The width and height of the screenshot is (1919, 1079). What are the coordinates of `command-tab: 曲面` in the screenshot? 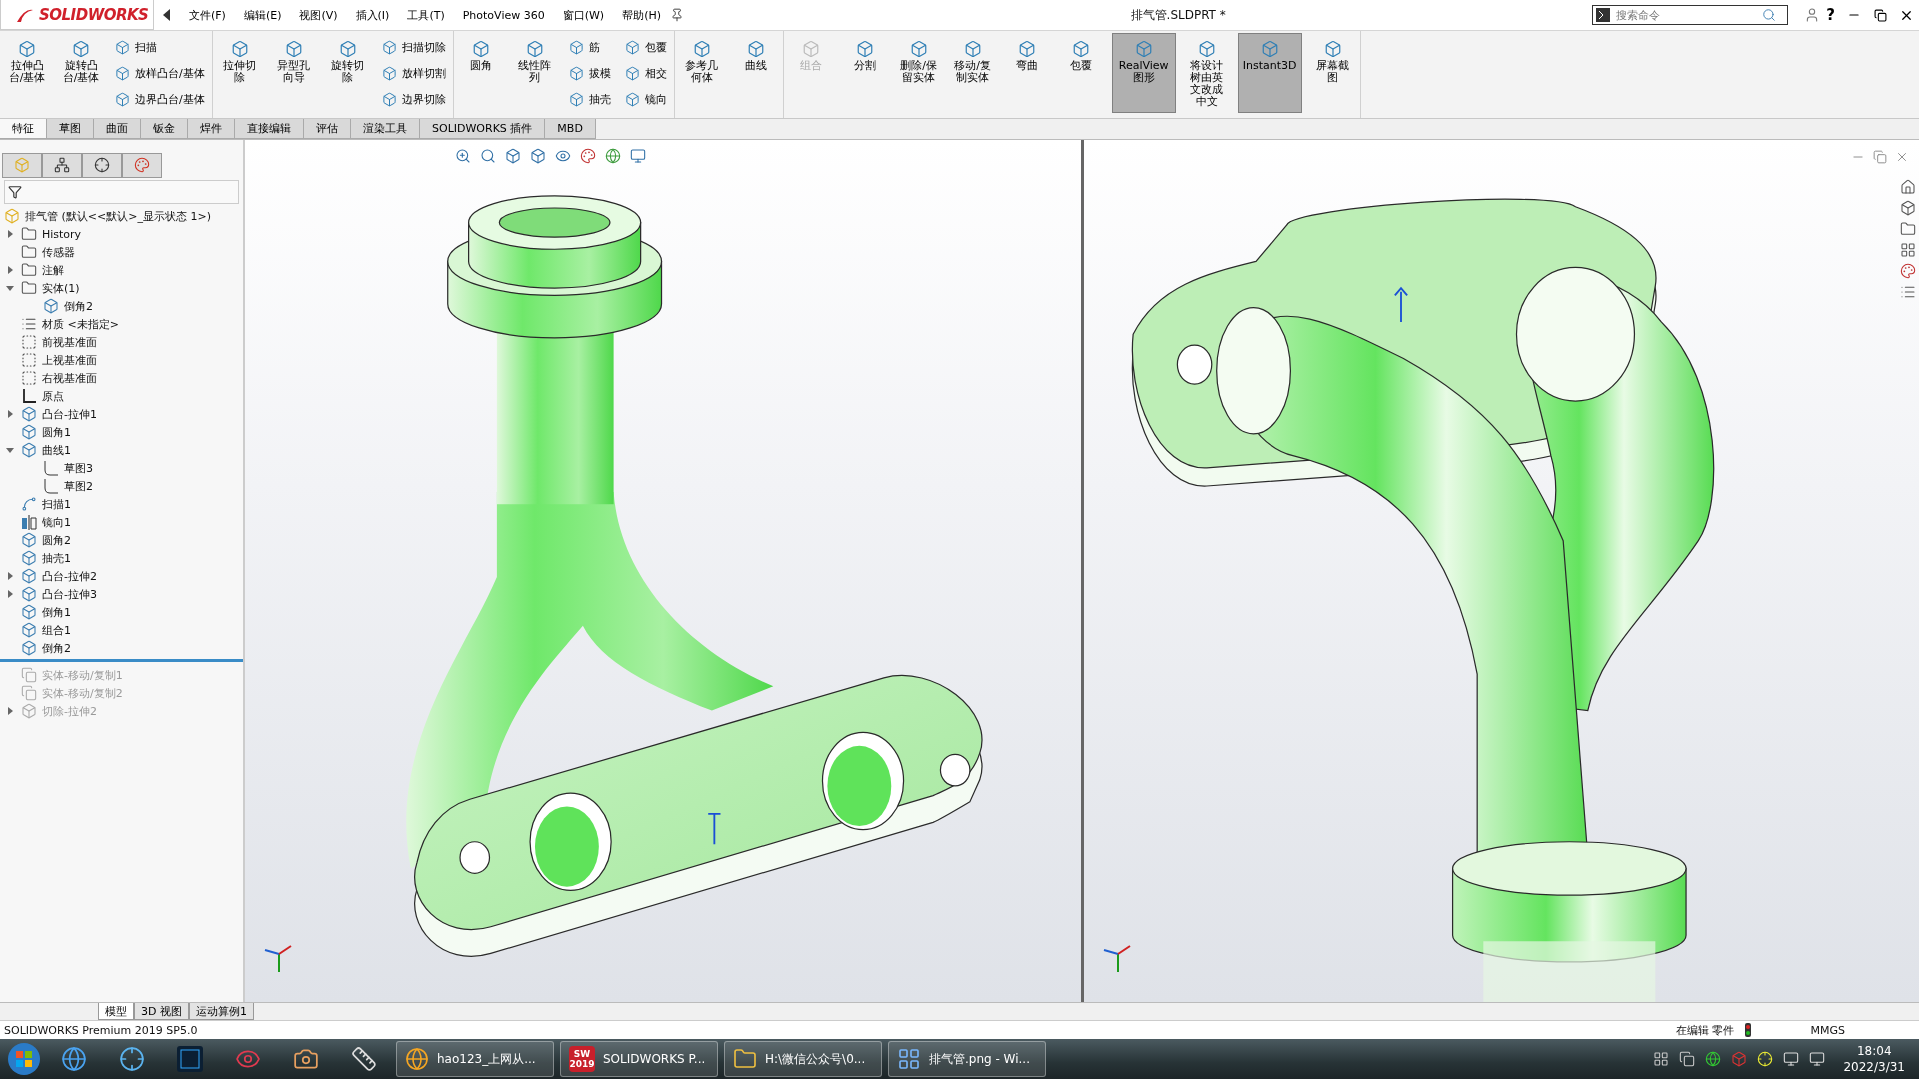 It's located at (117, 129).